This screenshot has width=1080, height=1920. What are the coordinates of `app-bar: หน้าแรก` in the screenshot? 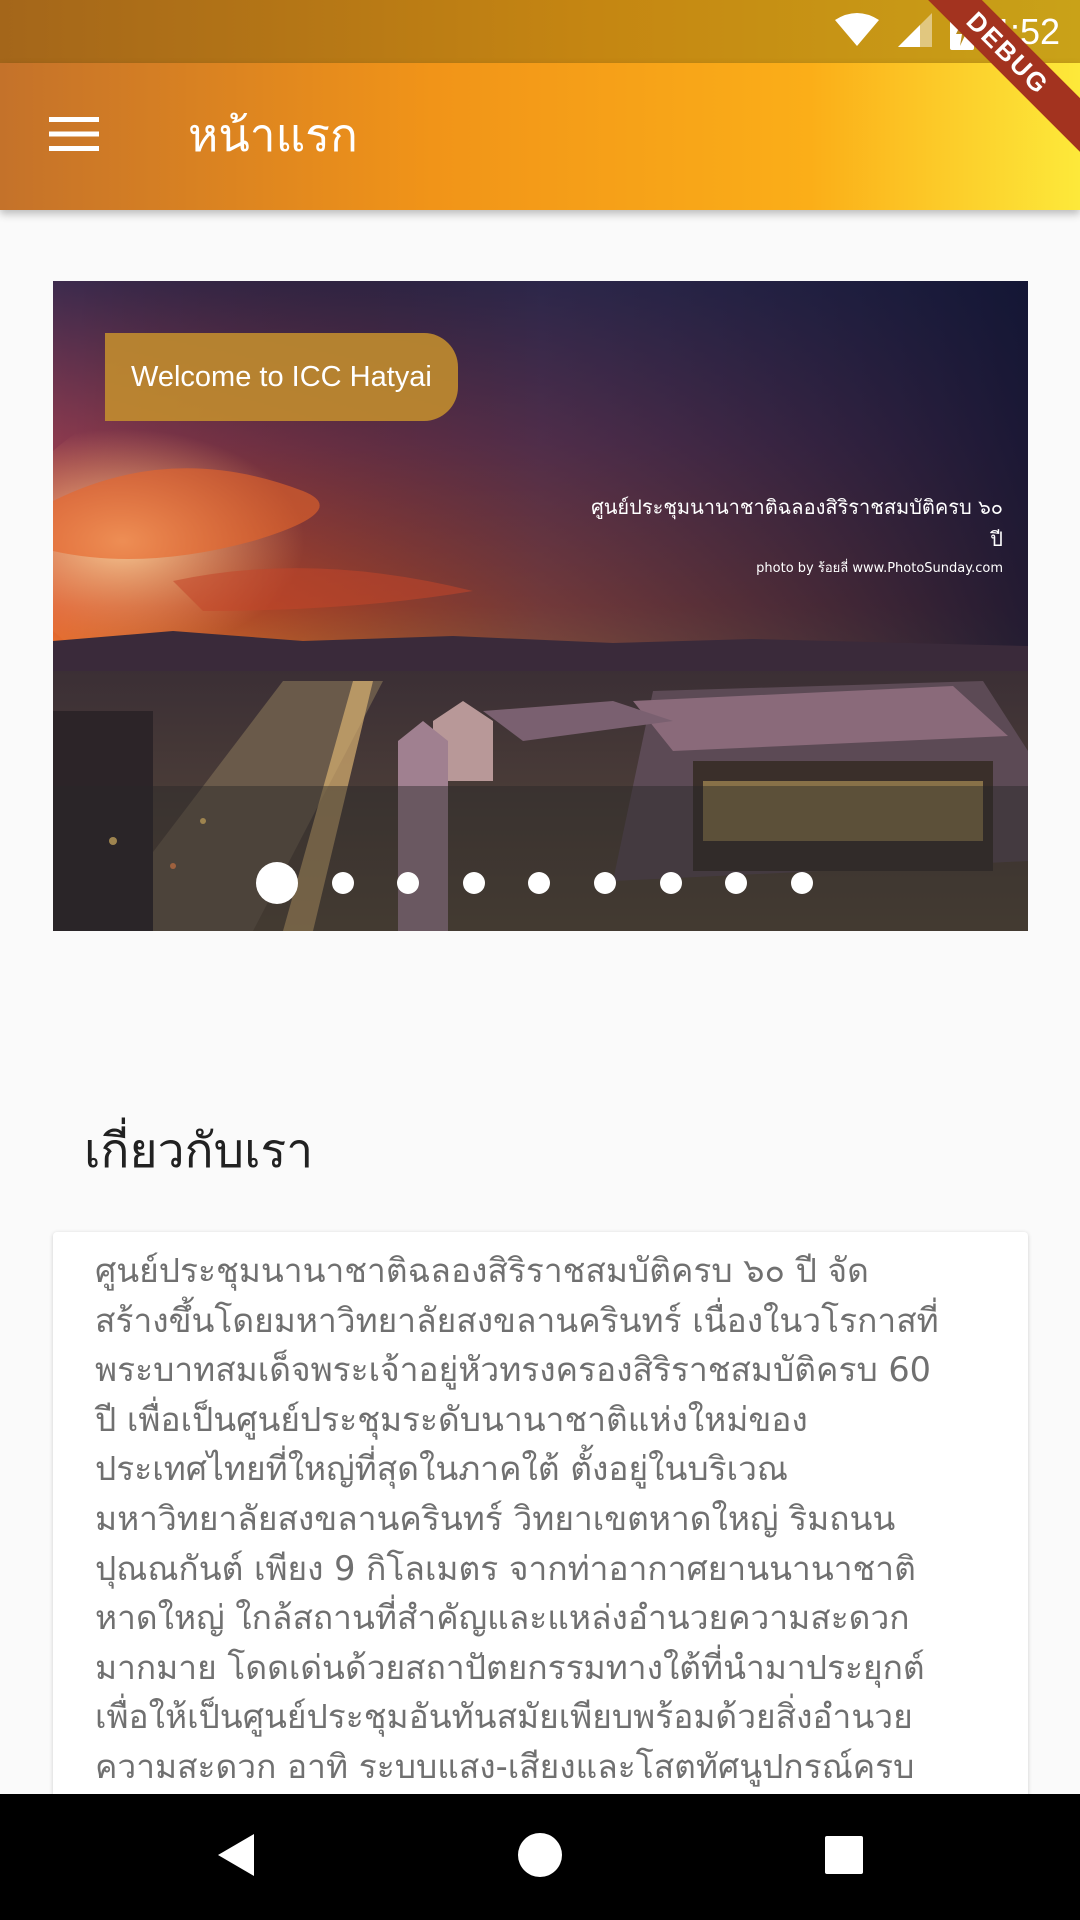 It's located at (540, 136).